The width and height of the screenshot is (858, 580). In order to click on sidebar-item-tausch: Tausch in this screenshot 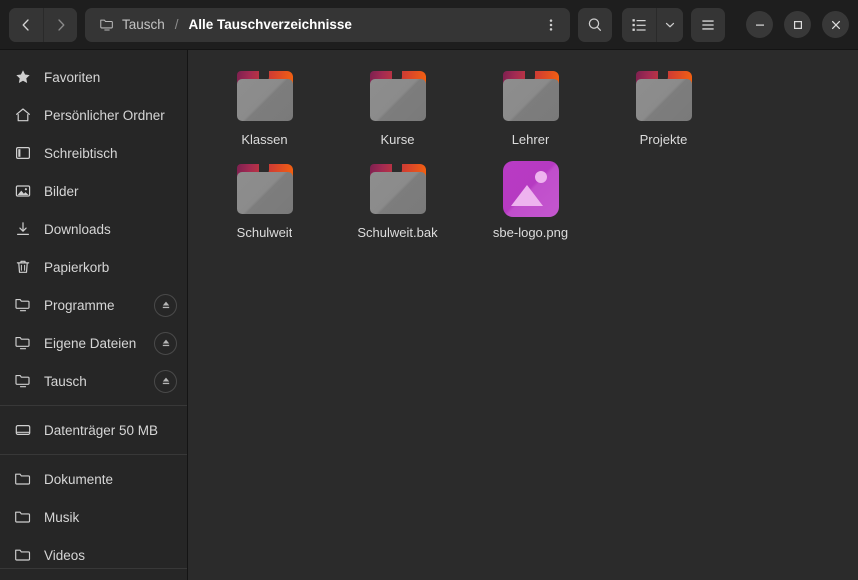, I will do `click(93, 381)`.